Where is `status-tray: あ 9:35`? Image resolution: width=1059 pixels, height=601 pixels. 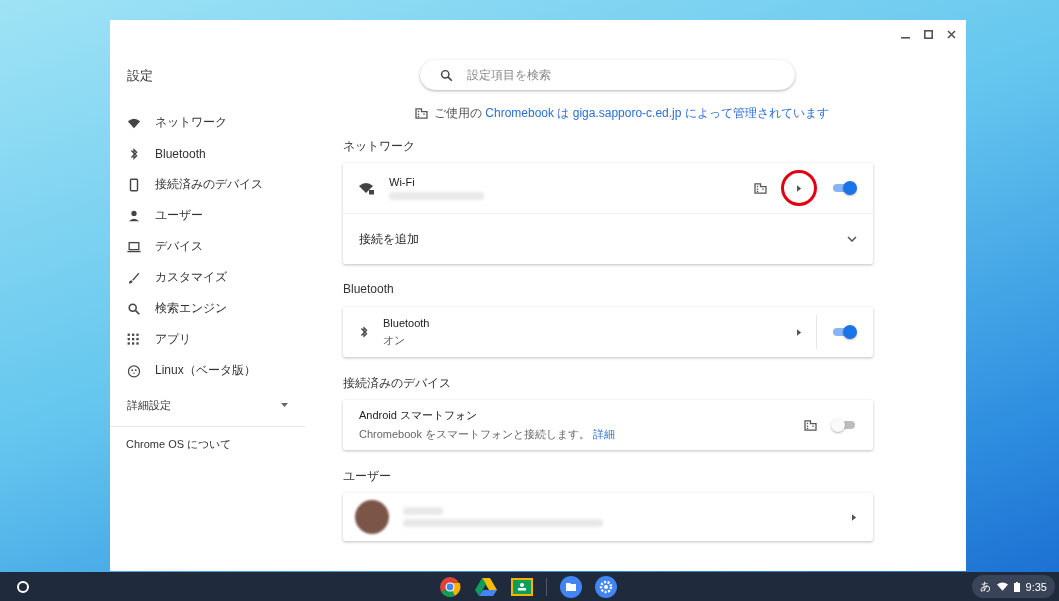
status-tray: あ 9:35 is located at coordinates (1013, 586).